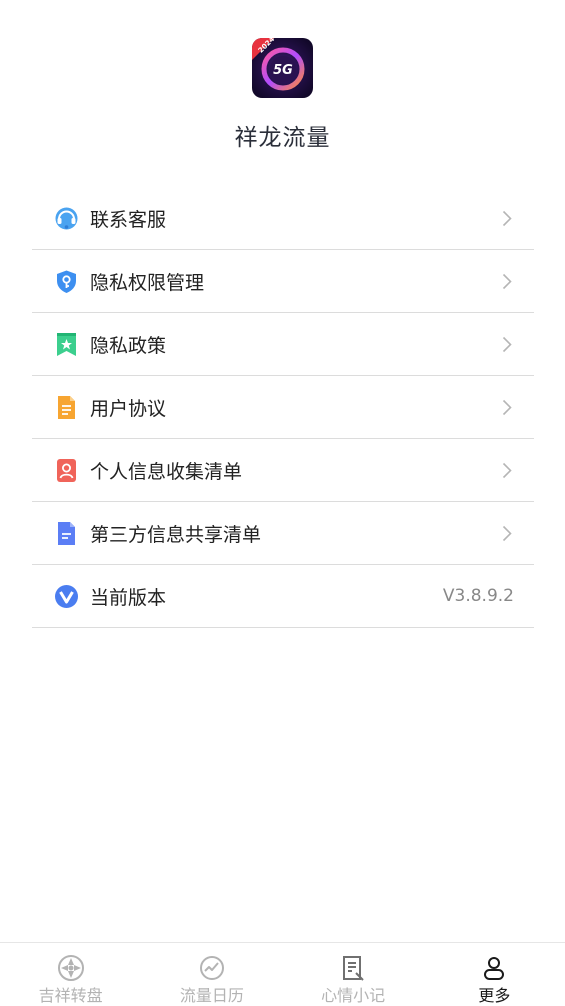 This screenshot has width=565, height=1006. What do you see at coordinates (283, 470) in the screenshot?
I see `menu-item-personal-info-list: 个人信息收集清单` at bounding box center [283, 470].